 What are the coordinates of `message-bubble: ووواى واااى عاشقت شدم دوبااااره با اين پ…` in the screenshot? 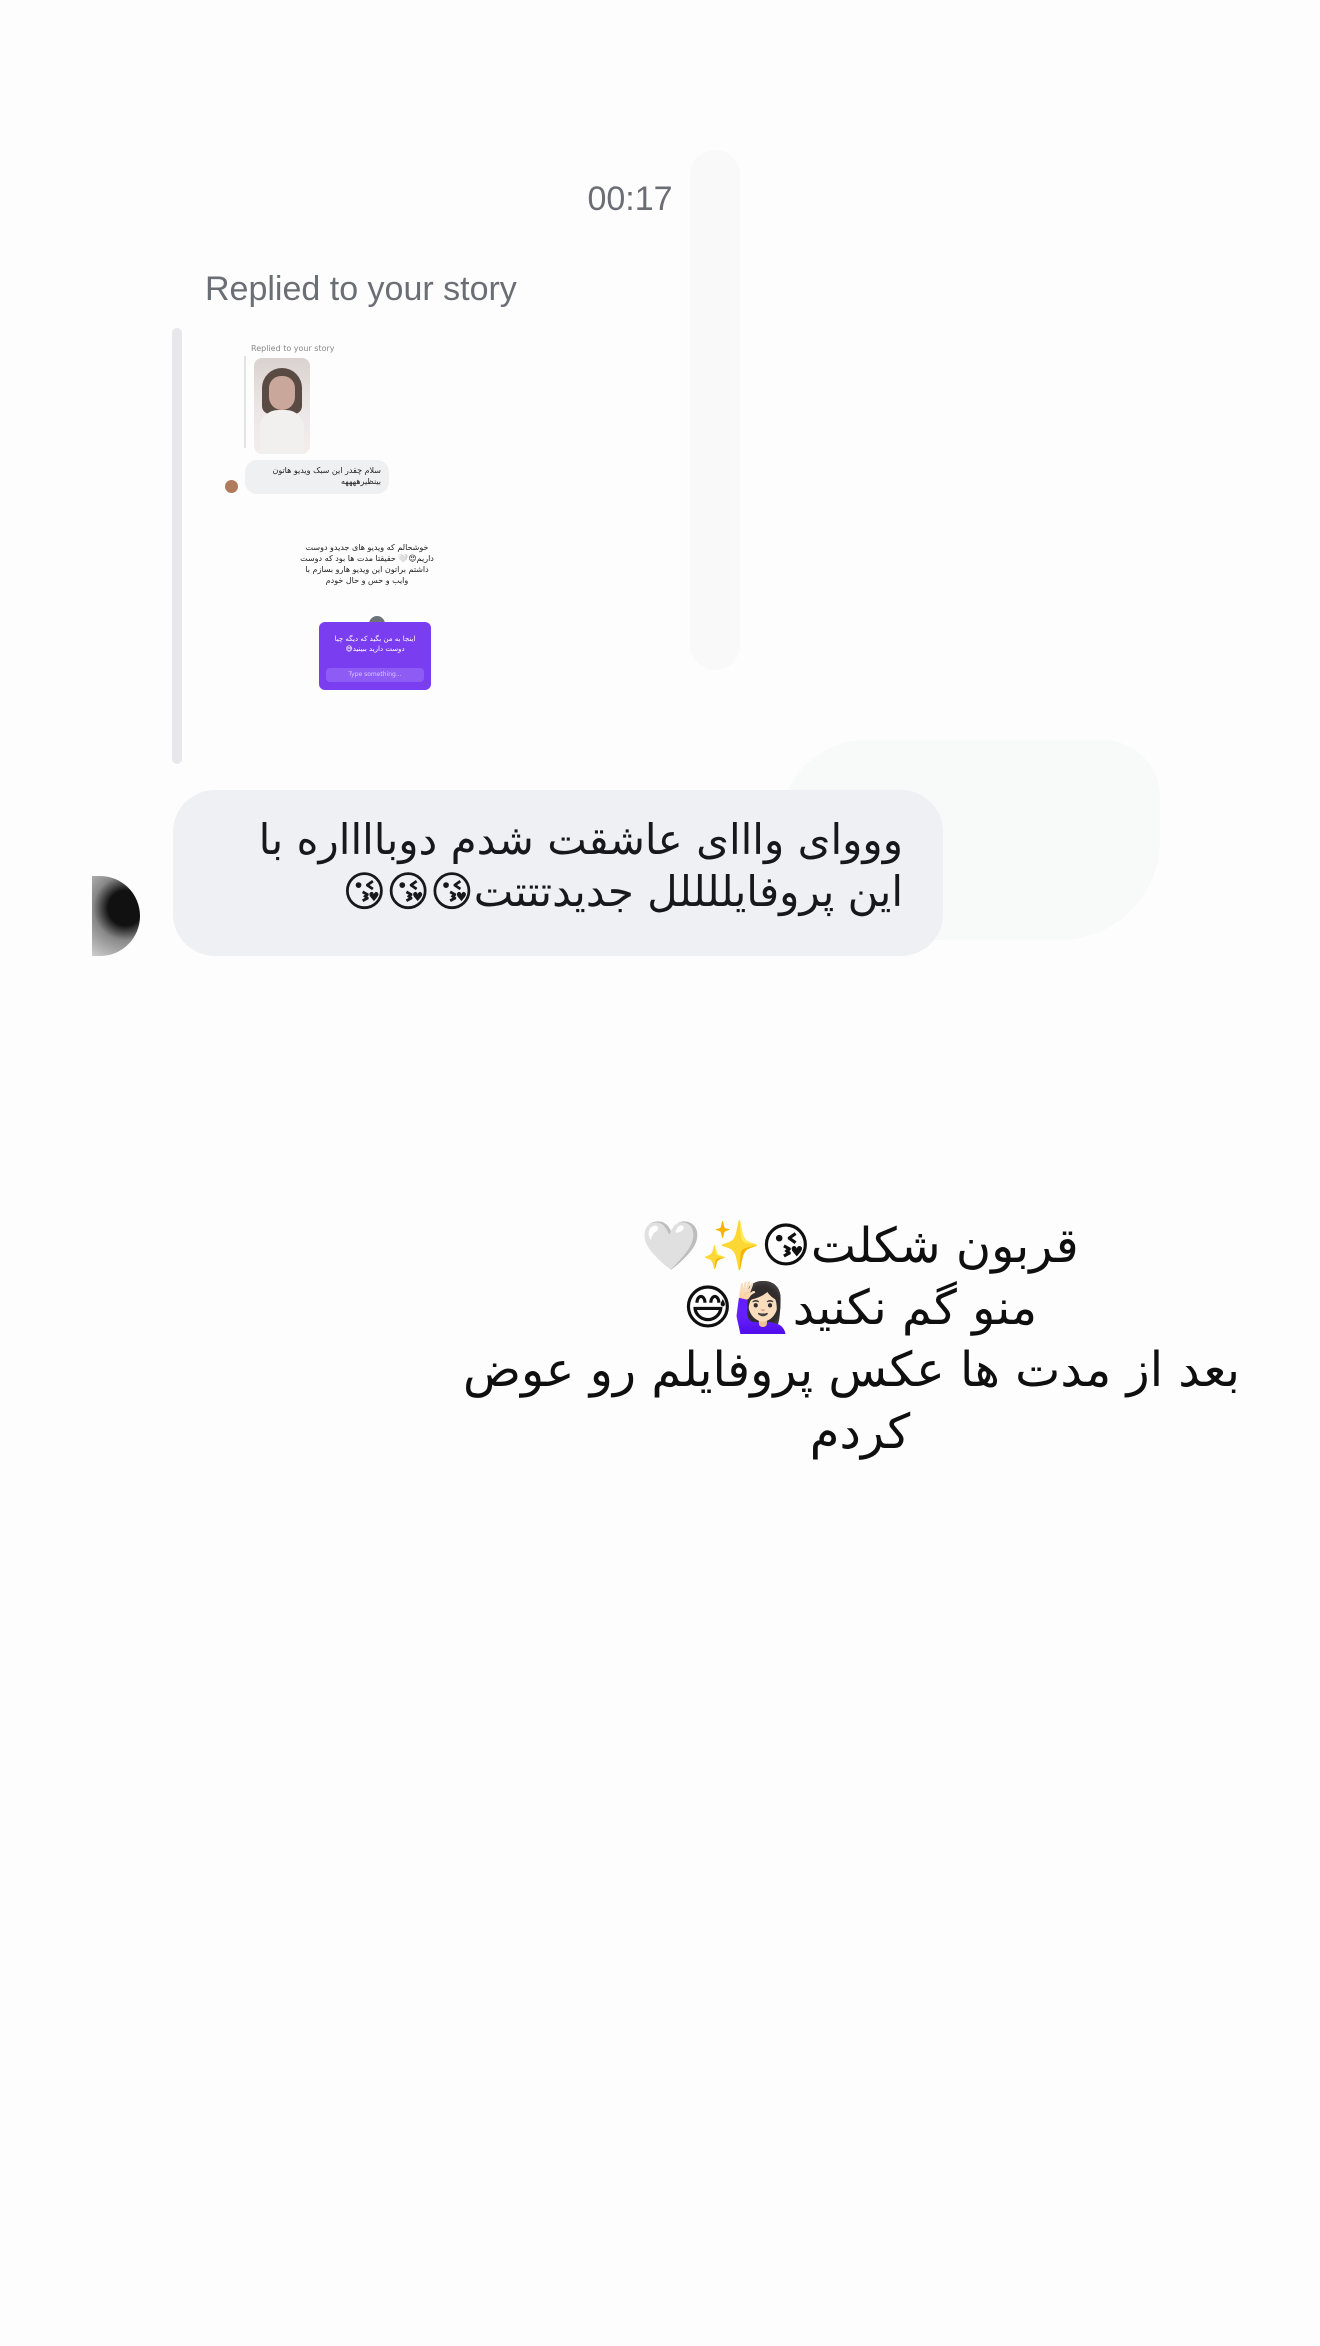 It's located at (558, 873).